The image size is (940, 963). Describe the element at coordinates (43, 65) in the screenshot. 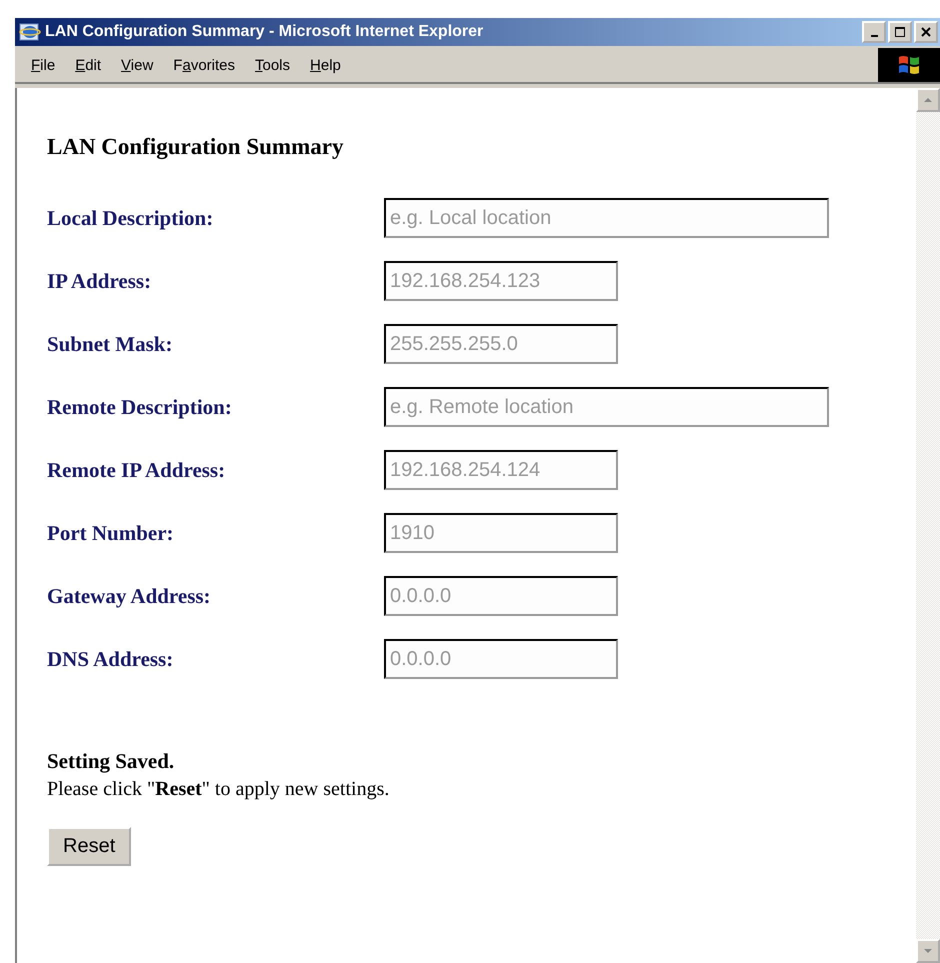

I see `menu-item: File` at that location.